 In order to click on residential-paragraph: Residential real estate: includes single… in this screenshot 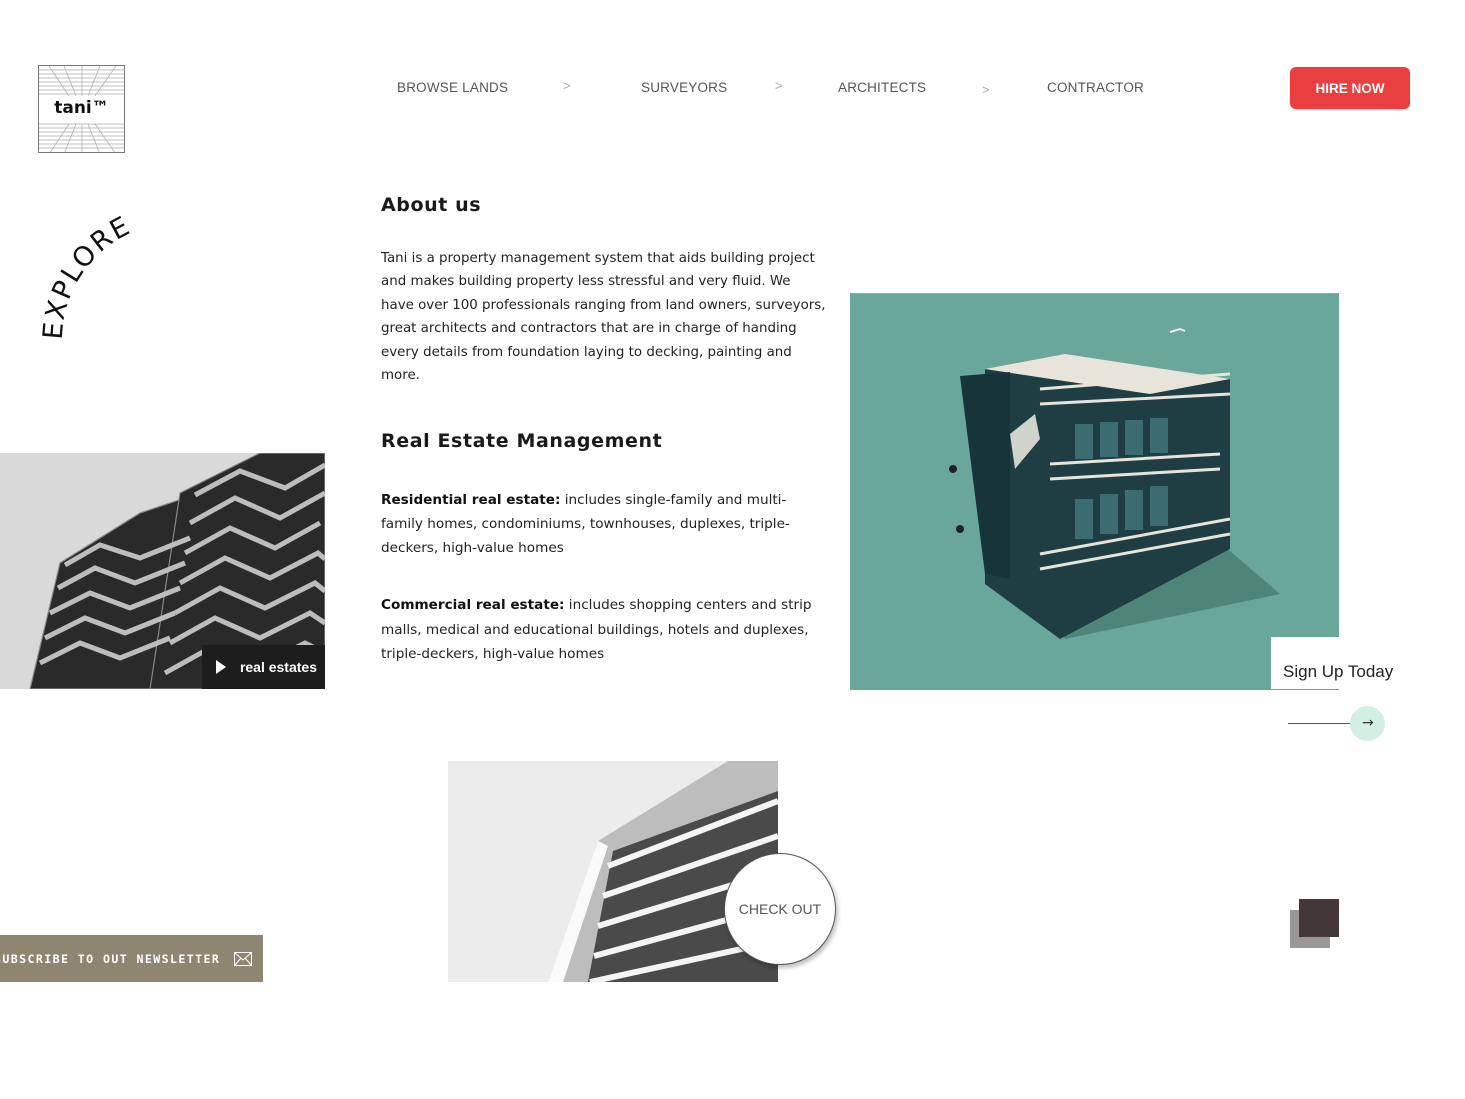, I will do `click(591, 524)`.